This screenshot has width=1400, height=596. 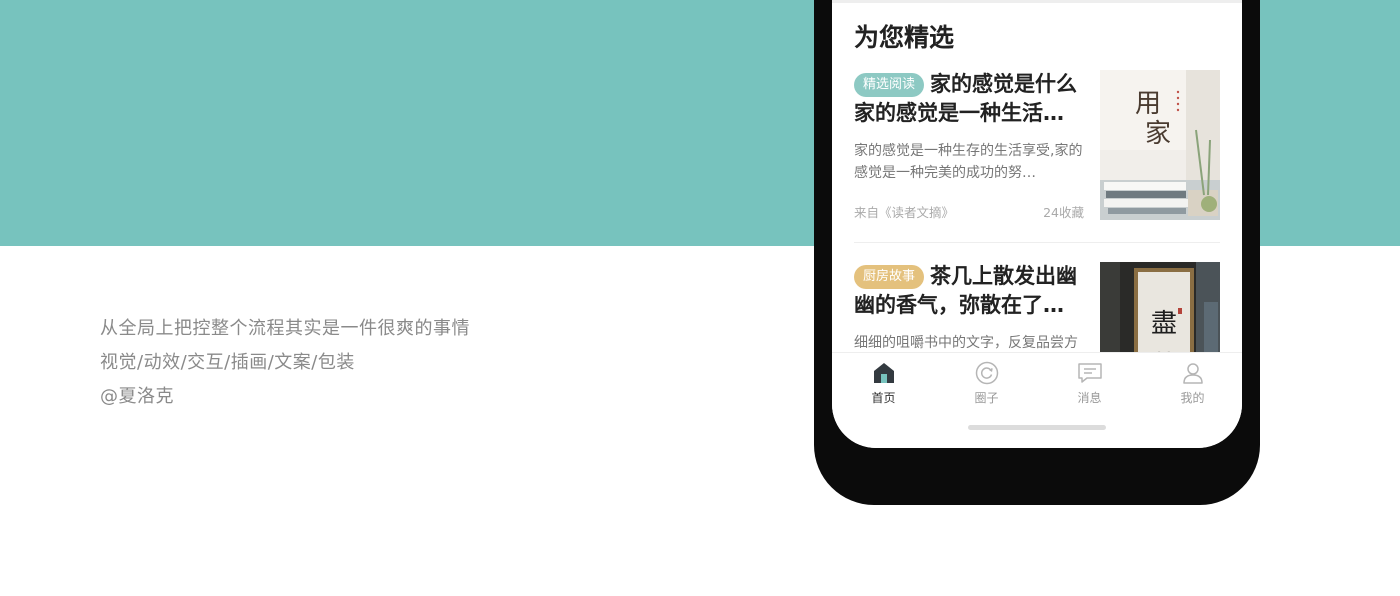 I want to click on thumbnail-char-2: 家, so click(x=1158, y=134).